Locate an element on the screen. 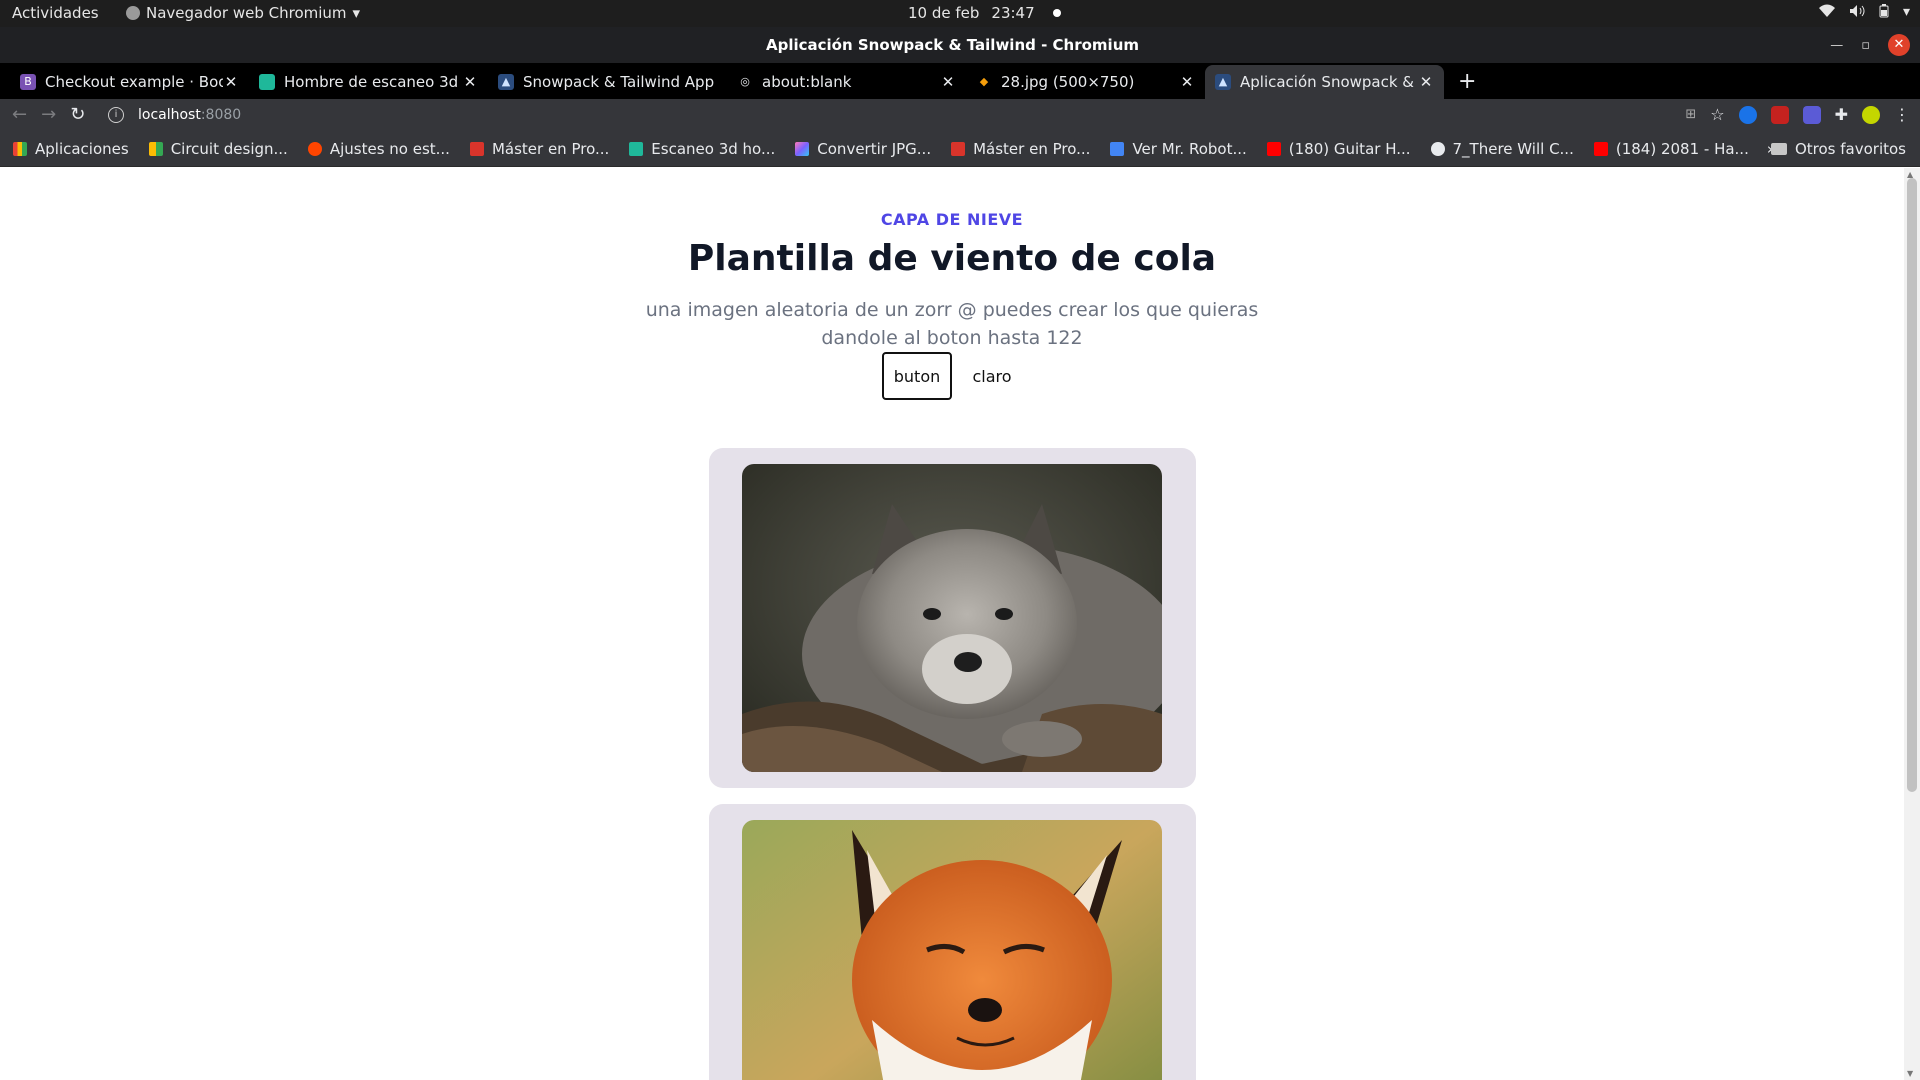  app-menu: Navegador web Chromium ▾ is located at coordinates (243, 13).